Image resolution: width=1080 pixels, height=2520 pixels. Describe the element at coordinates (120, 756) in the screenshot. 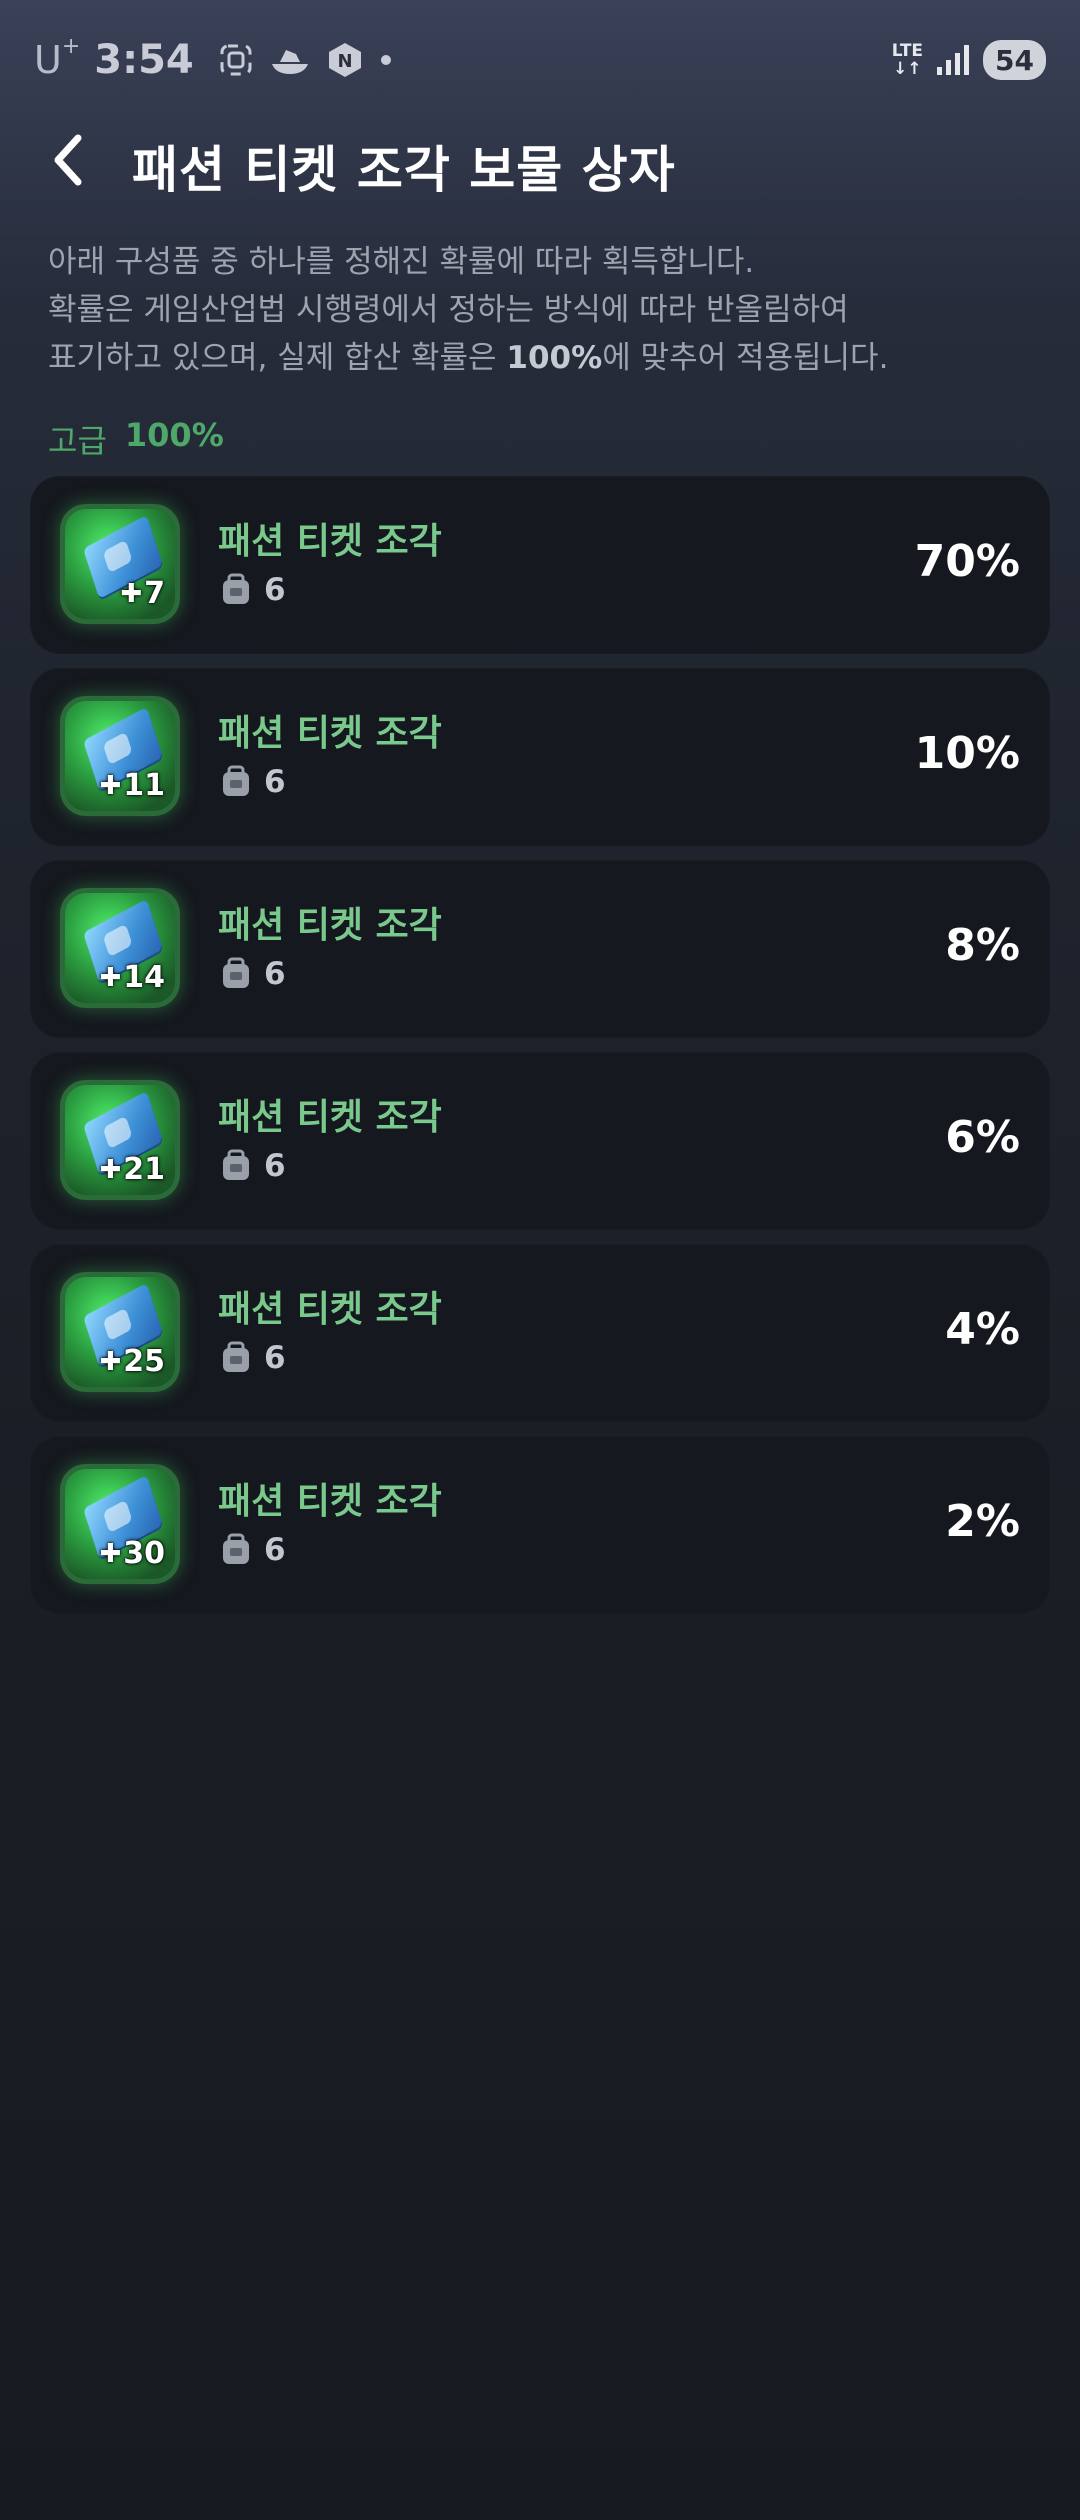

I see `item-thumbnail: ✚ 11` at that location.